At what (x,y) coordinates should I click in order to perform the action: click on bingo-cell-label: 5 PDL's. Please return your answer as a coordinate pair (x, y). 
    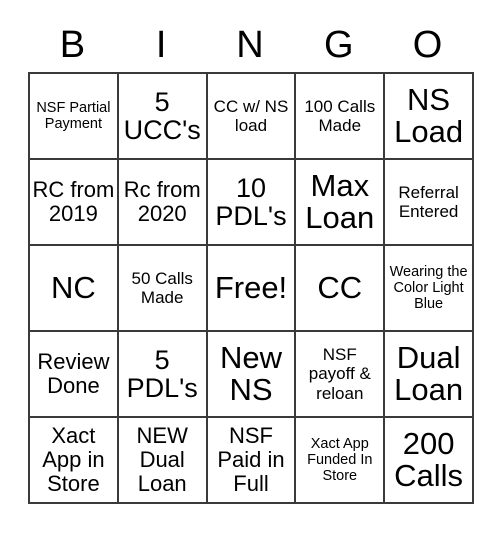
    Looking at the image, I should click on (162, 373).